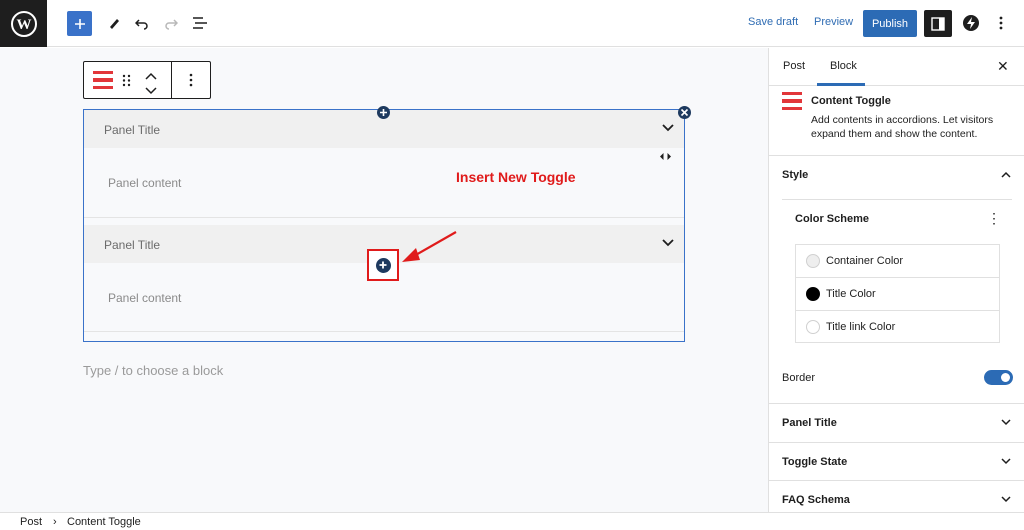 The height and width of the screenshot is (530, 1024). Describe the element at coordinates (861, 327) in the screenshot. I see `color-label: Title link Color` at that location.